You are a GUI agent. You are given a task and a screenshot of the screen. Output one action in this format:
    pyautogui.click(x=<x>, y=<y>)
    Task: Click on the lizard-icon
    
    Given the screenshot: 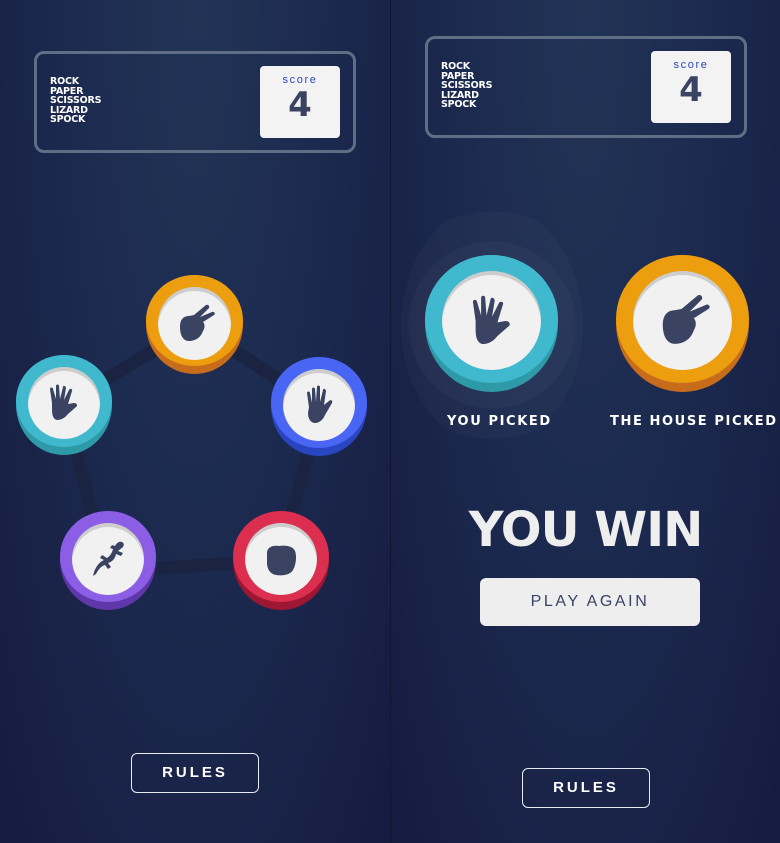 What is the action you would take?
    pyautogui.click(x=108, y=558)
    